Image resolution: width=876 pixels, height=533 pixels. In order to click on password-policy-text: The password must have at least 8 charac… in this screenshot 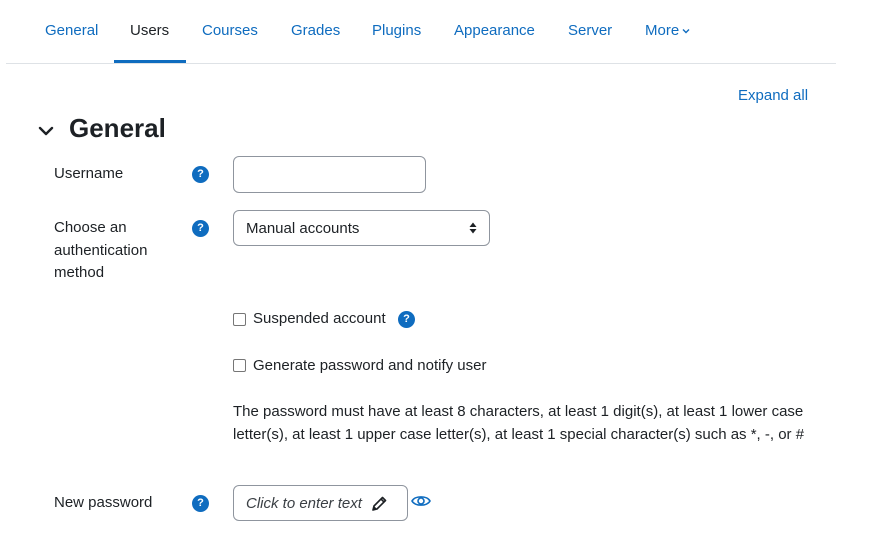, I will do `click(519, 423)`.